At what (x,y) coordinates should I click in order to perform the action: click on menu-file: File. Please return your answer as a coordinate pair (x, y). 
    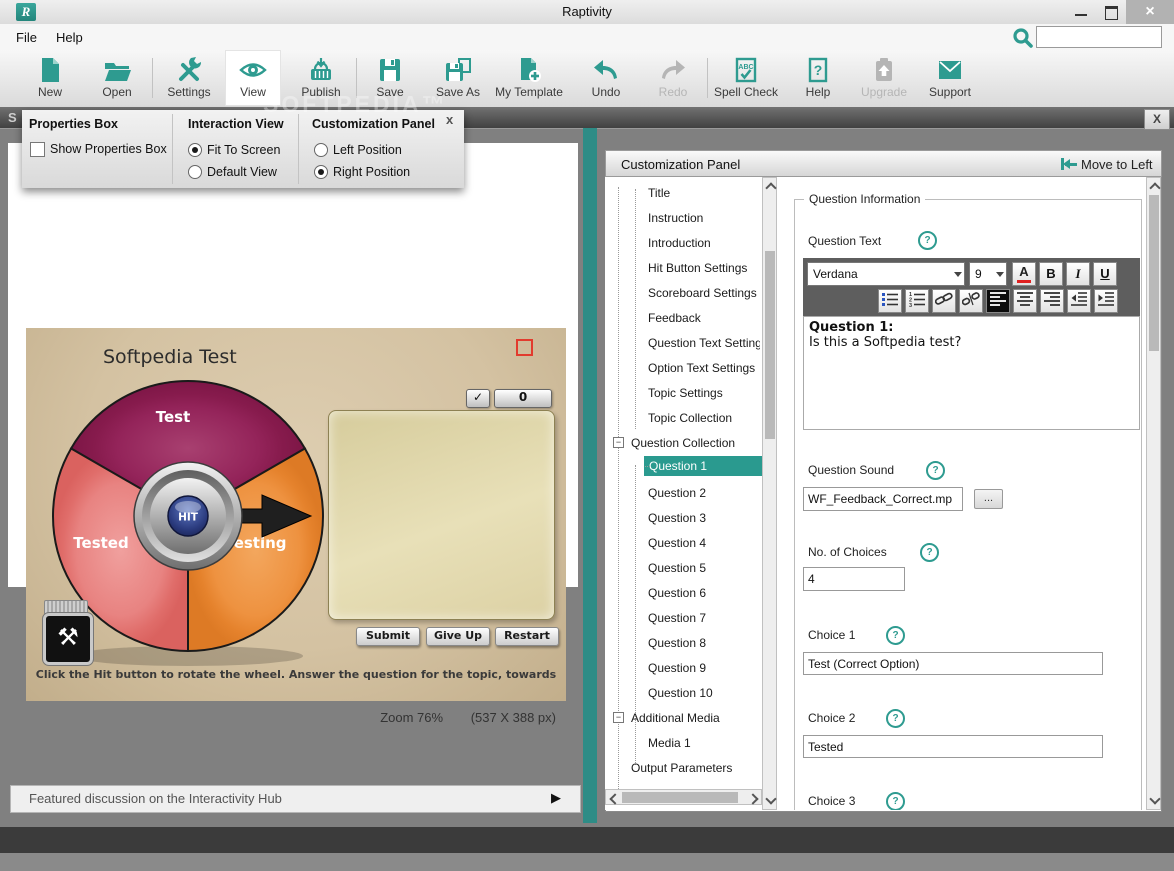
    Looking at the image, I should click on (26, 37).